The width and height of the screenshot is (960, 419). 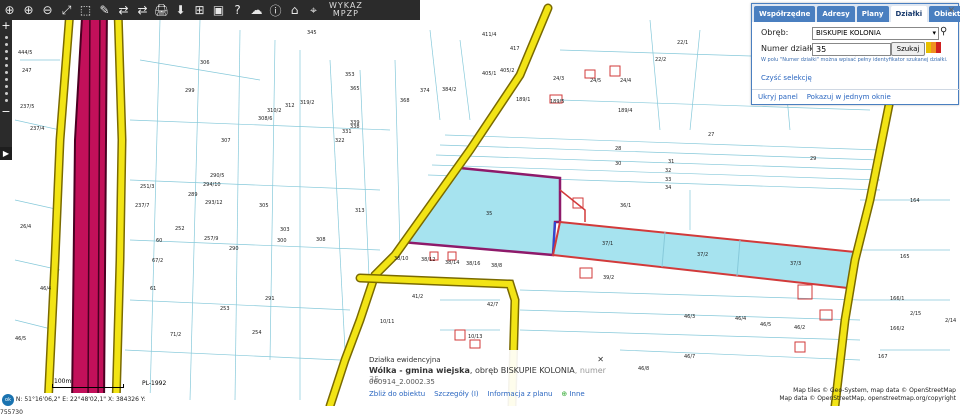 What do you see at coordinates (63, 381) in the screenshot?
I see `scale-label: 100m` at bounding box center [63, 381].